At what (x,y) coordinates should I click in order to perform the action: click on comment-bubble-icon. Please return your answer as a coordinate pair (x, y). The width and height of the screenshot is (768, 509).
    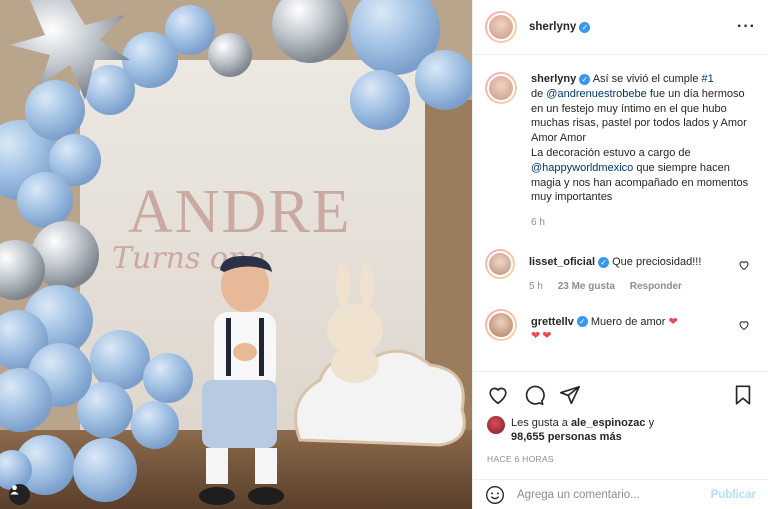
    Looking at the image, I should click on (534, 395).